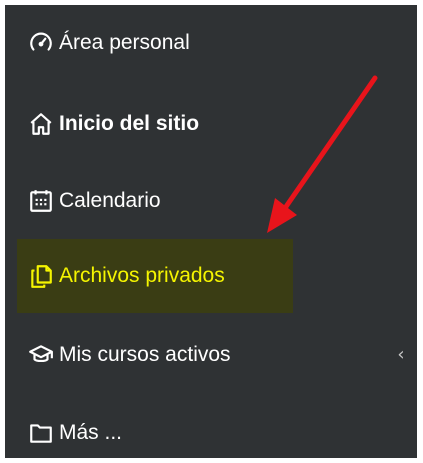 The height and width of the screenshot is (463, 423). I want to click on graduation-cap-icon, so click(41, 355).